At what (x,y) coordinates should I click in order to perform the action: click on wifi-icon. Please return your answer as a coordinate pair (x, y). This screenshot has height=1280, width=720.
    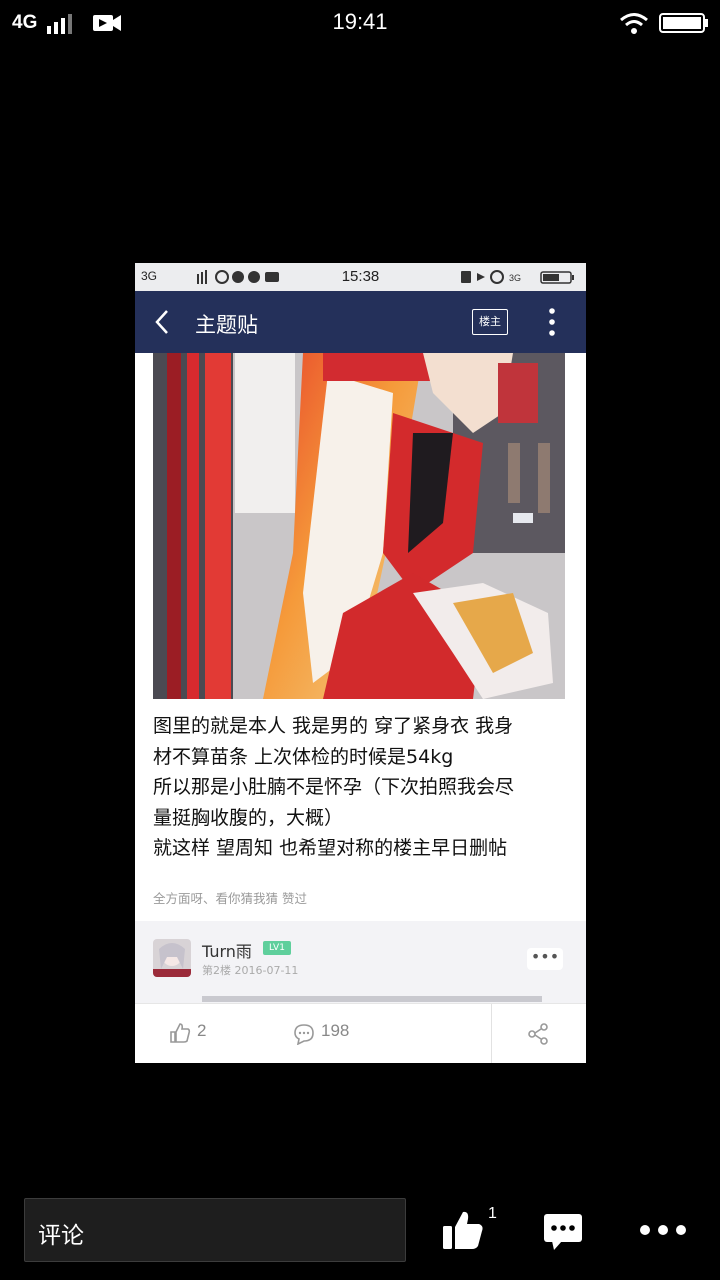
    Looking at the image, I should click on (634, 23).